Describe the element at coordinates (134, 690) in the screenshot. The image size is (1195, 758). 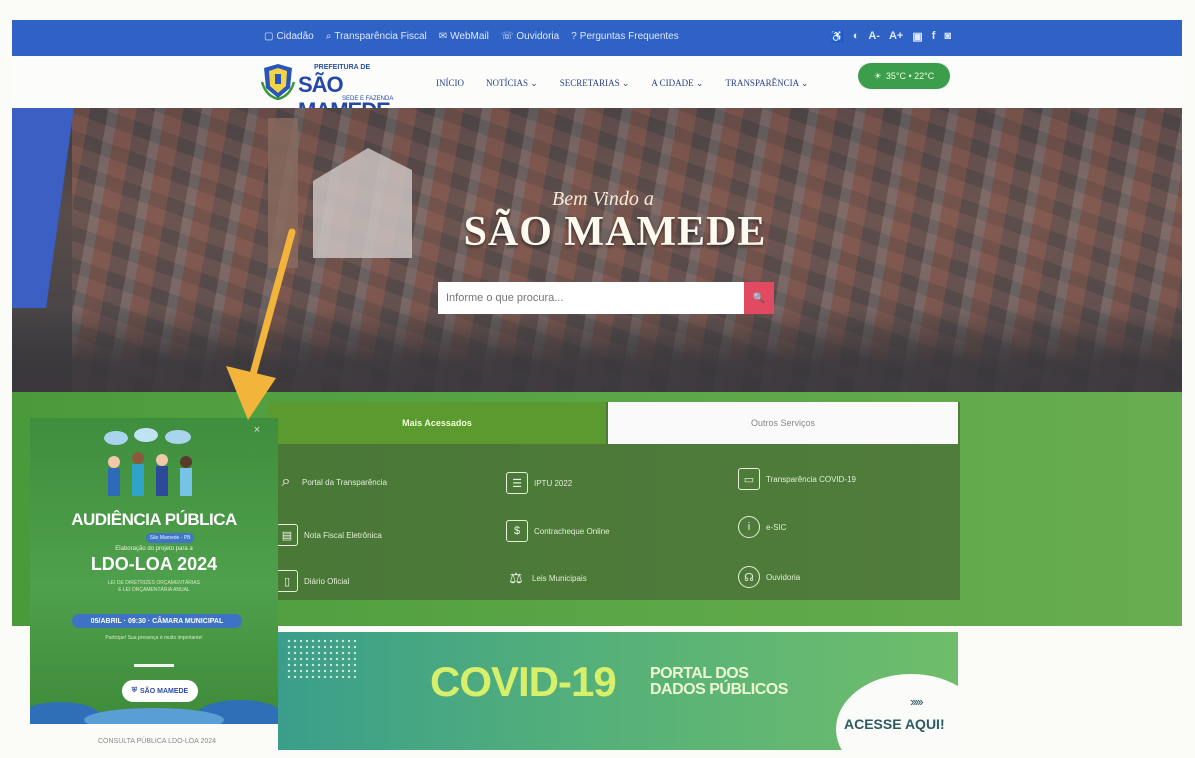
I see `coat-of-arms-icon: ⛨` at that location.